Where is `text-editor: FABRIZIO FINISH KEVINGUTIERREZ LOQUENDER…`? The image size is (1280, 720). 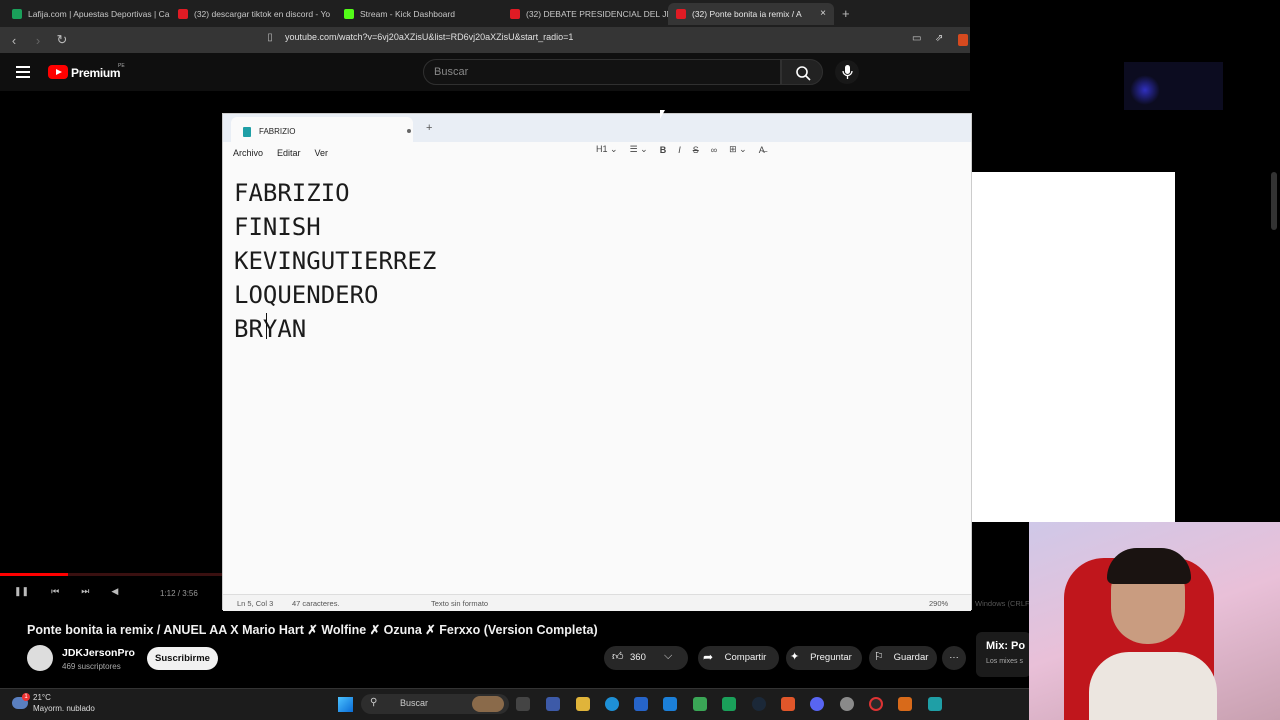
text-editor: FABRIZIO FINISH KEVINGUTIERREZ LOQUENDER… is located at coordinates (335, 261).